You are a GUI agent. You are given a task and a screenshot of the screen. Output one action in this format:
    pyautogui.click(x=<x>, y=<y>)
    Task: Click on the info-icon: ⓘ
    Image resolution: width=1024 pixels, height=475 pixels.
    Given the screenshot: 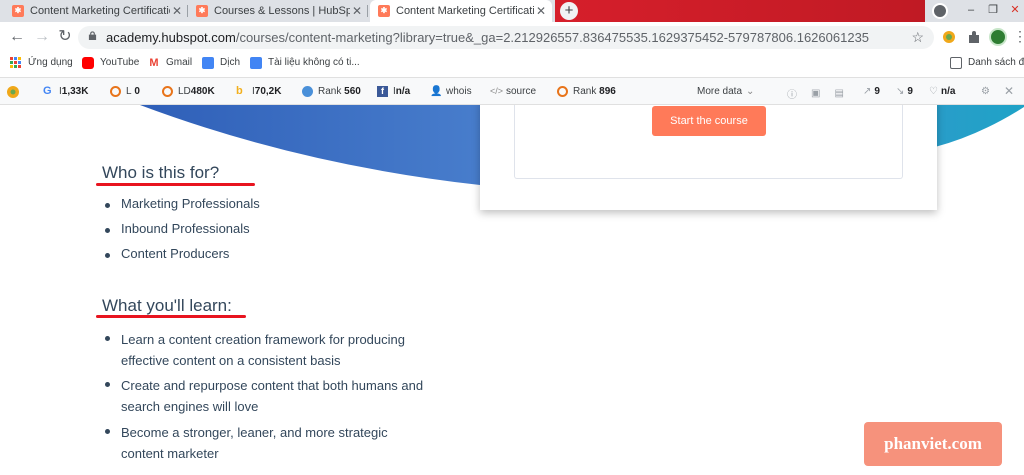 What is the action you would take?
    pyautogui.click(x=792, y=93)
    